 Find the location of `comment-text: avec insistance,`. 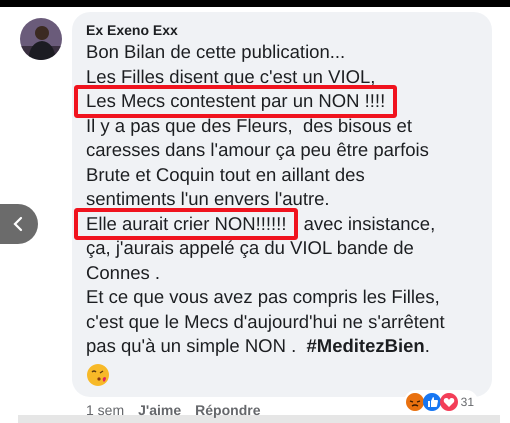

comment-text: avec insistance, is located at coordinates (369, 224).